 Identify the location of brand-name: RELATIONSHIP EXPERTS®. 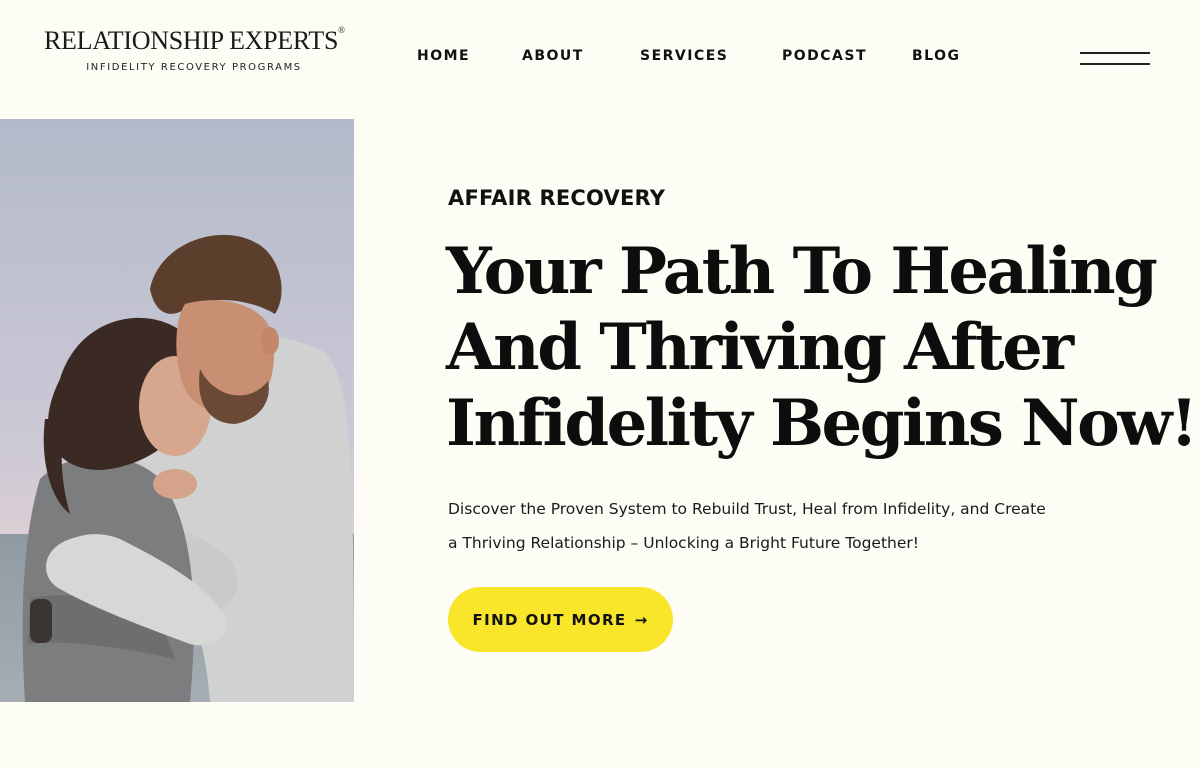
(194, 40).